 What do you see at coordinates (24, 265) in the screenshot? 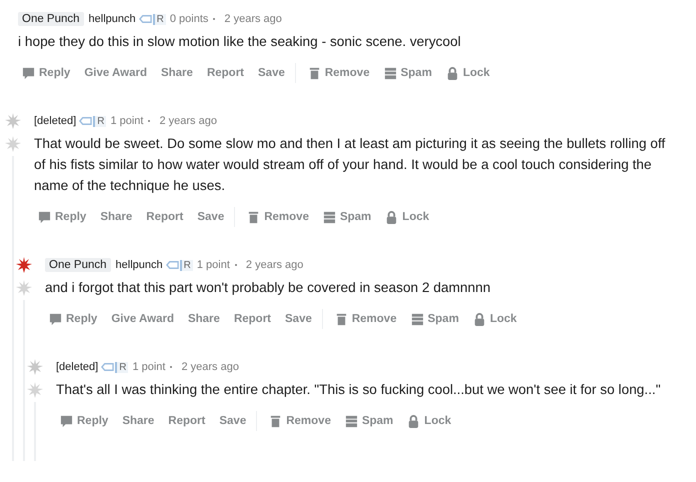
I see `avatar-icon` at bounding box center [24, 265].